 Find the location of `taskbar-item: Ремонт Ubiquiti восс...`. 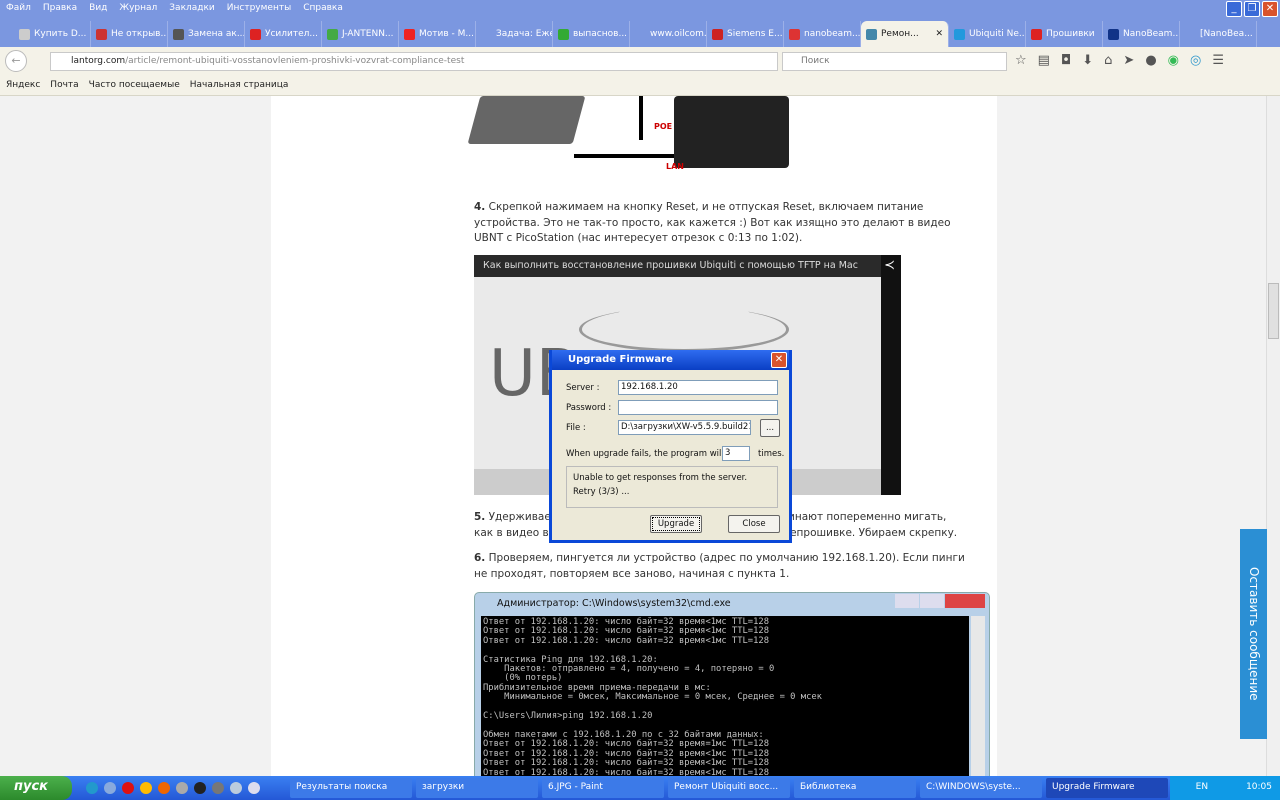

taskbar-item: Ремонт Ubiquiti восс... is located at coordinates (729, 788).